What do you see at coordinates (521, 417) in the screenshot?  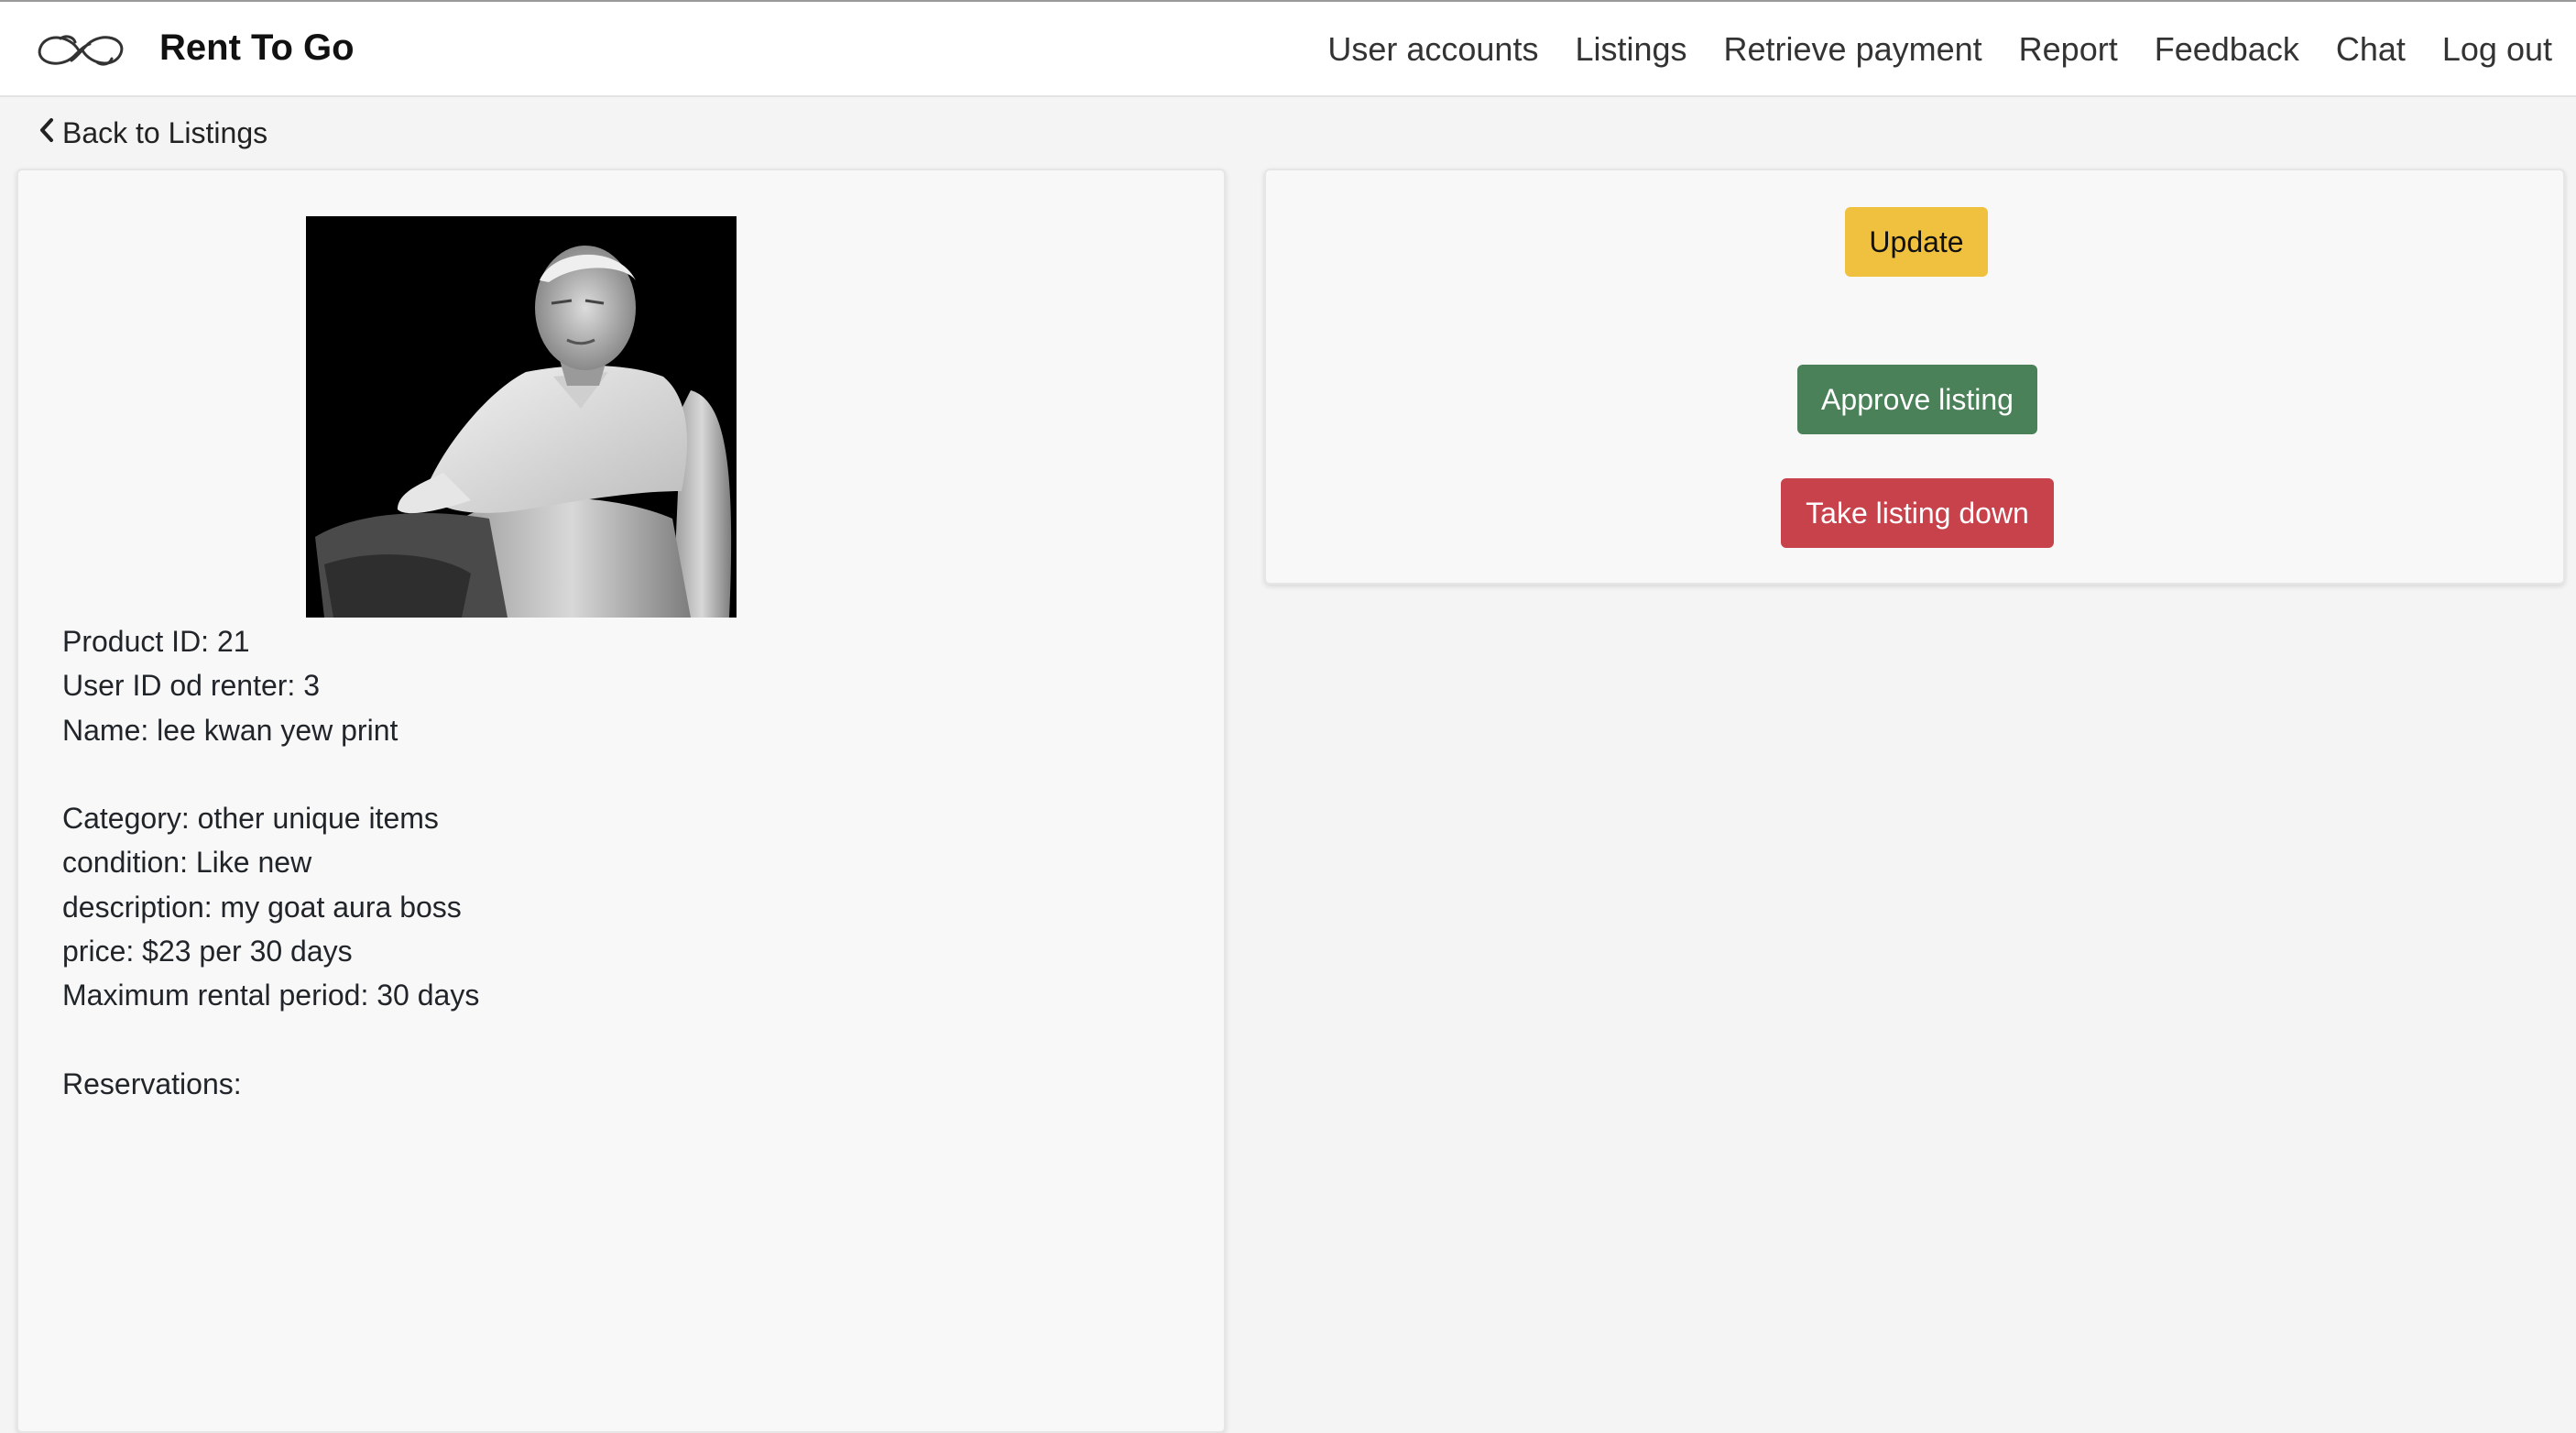 I see `product-photo-icon` at bounding box center [521, 417].